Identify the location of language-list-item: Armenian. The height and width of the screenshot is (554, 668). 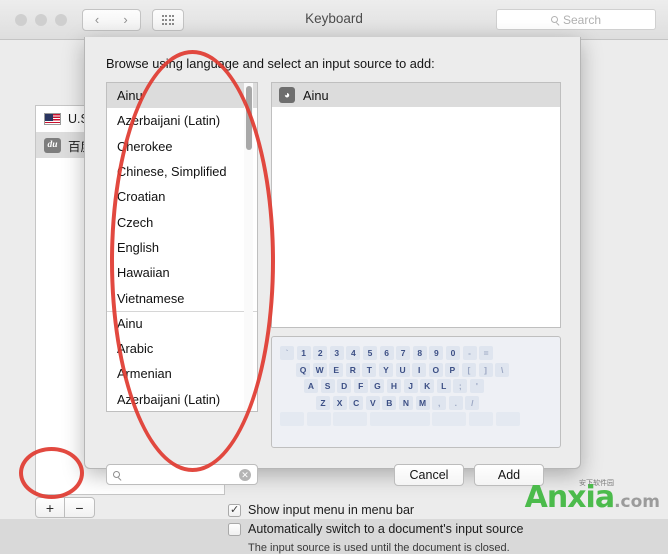
(182, 373).